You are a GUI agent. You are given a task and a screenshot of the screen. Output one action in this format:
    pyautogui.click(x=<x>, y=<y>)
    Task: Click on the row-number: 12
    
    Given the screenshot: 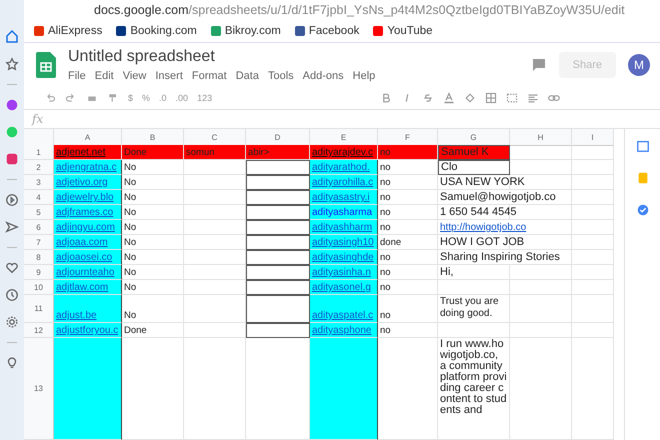 What is the action you would take?
    pyautogui.click(x=38, y=330)
    